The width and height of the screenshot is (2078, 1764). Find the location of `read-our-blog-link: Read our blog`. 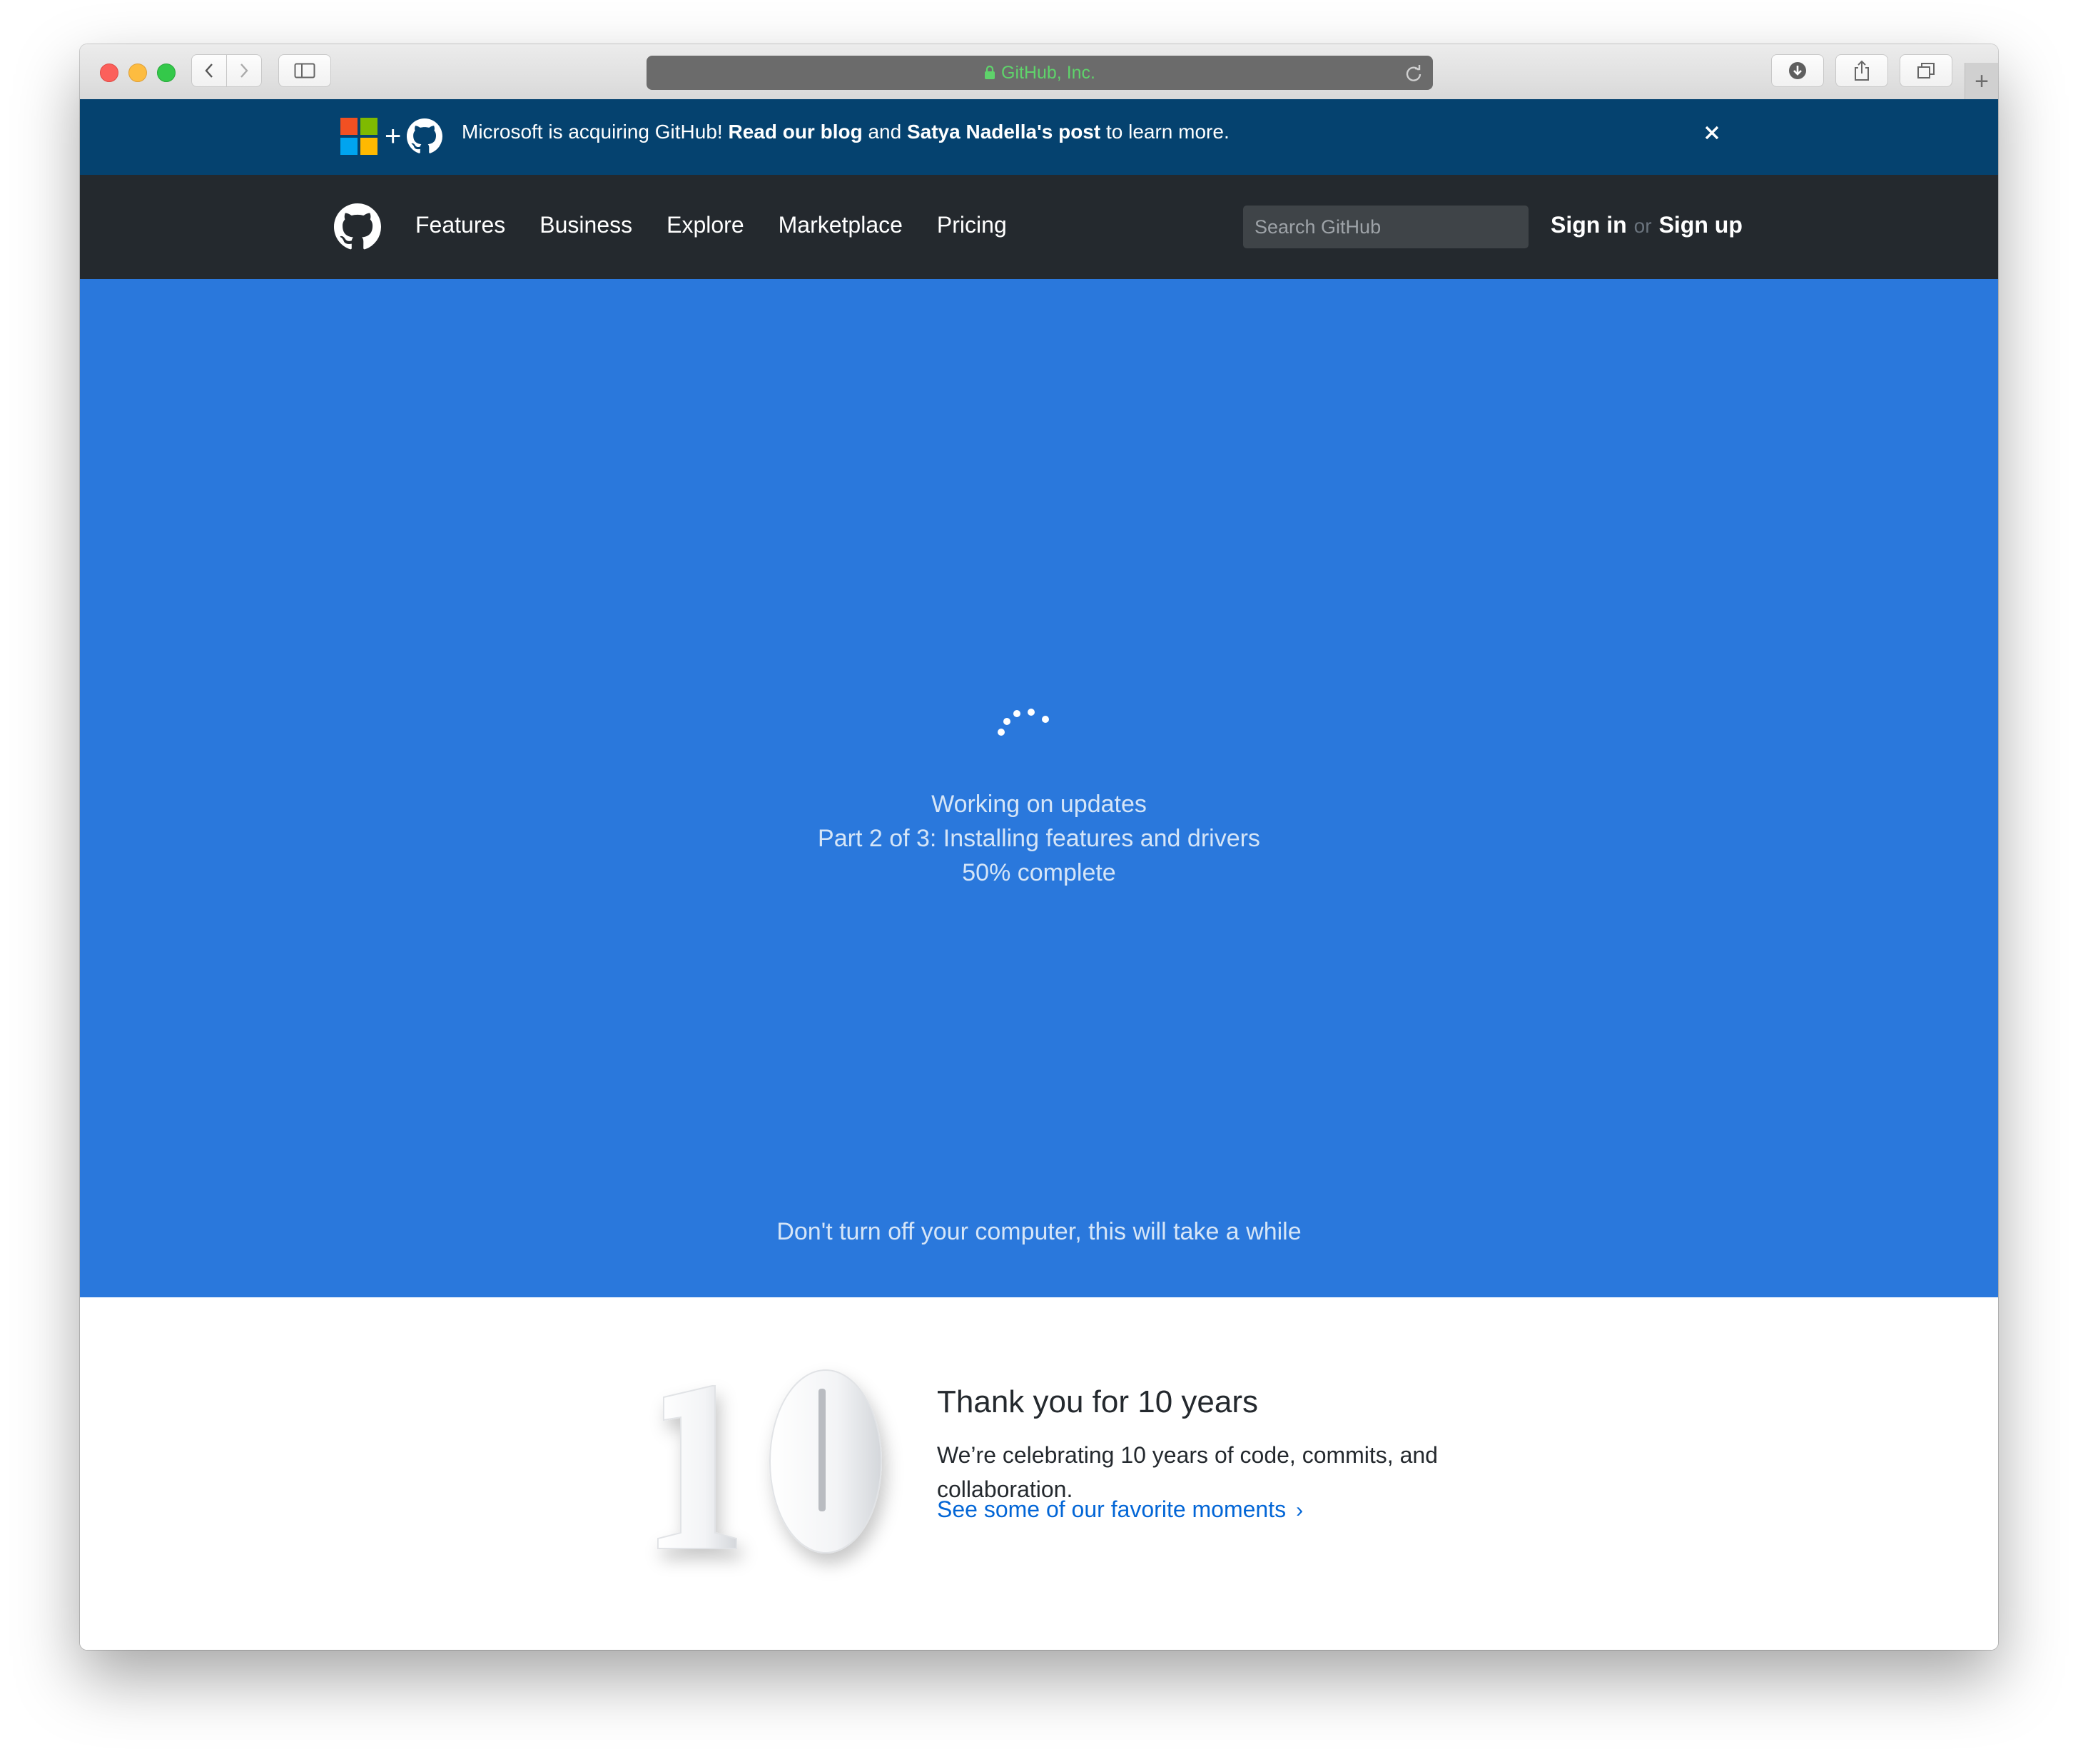

read-our-blog-link: Read our blog is located at coordinates (795, 132).